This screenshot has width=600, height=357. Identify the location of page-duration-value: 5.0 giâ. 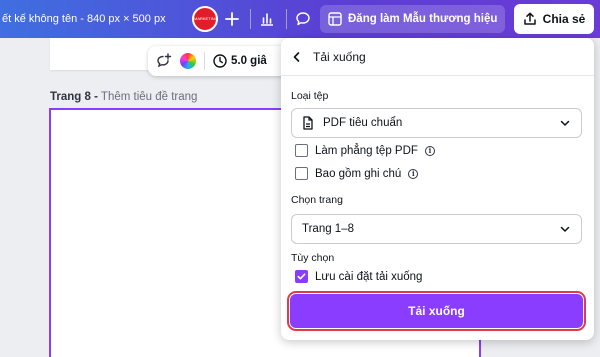
(249, 61).